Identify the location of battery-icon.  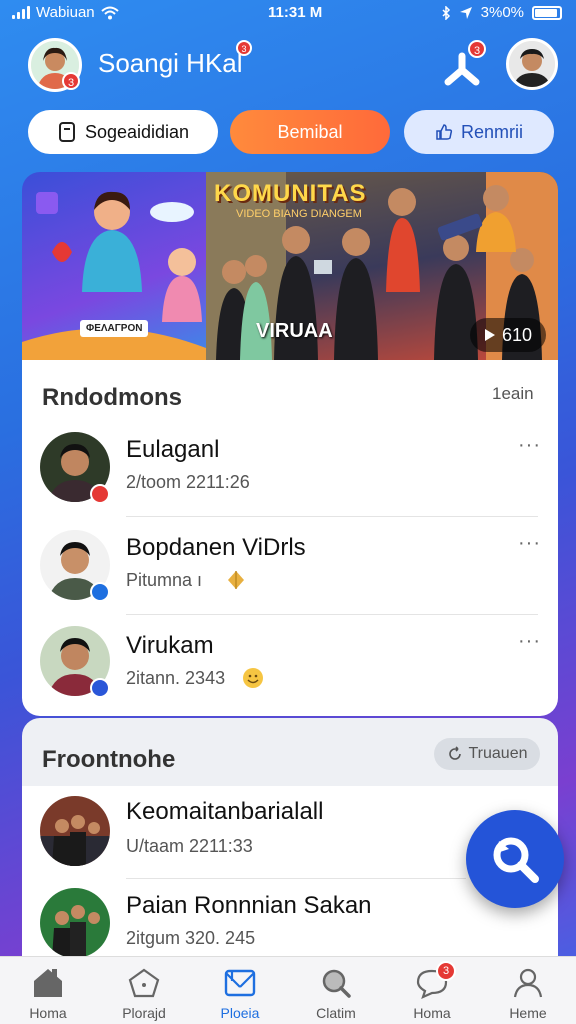
(547, 12).